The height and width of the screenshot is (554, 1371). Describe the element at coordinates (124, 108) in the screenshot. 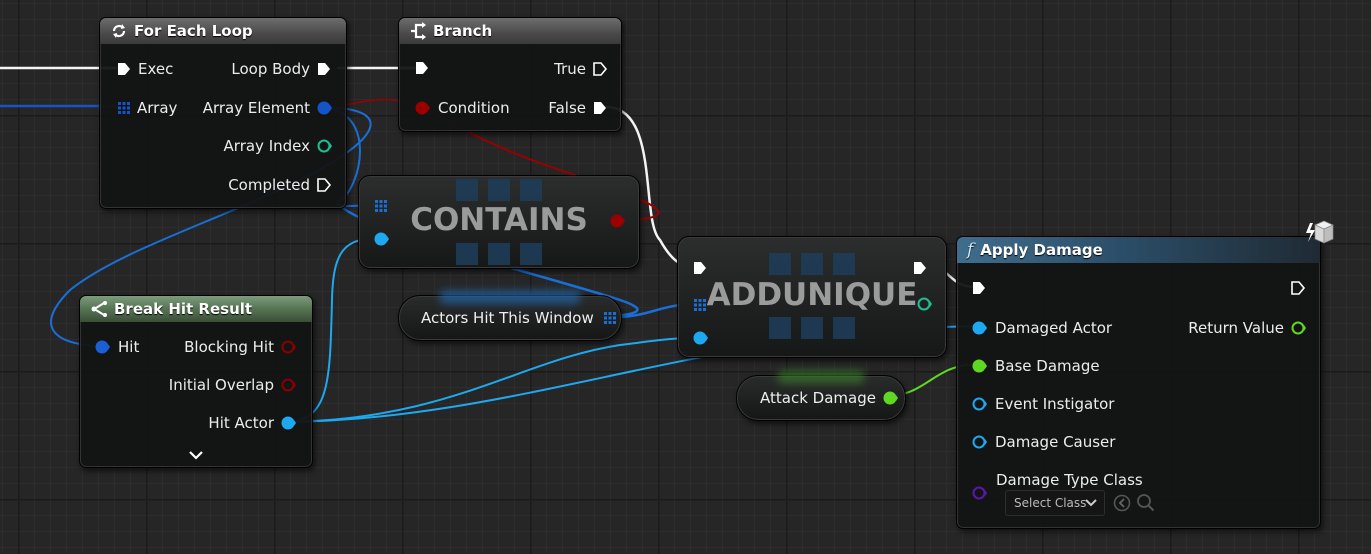

I see `array-in-pin` at that location.